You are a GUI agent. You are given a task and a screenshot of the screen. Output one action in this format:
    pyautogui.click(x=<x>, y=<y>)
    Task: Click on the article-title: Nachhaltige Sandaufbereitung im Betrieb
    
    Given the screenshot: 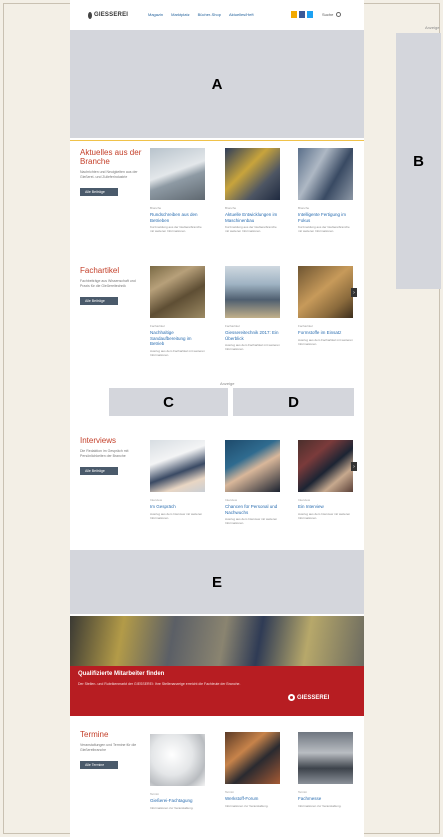 What is the action you would take?
    pyautogui.click(x=177, y=338)
    